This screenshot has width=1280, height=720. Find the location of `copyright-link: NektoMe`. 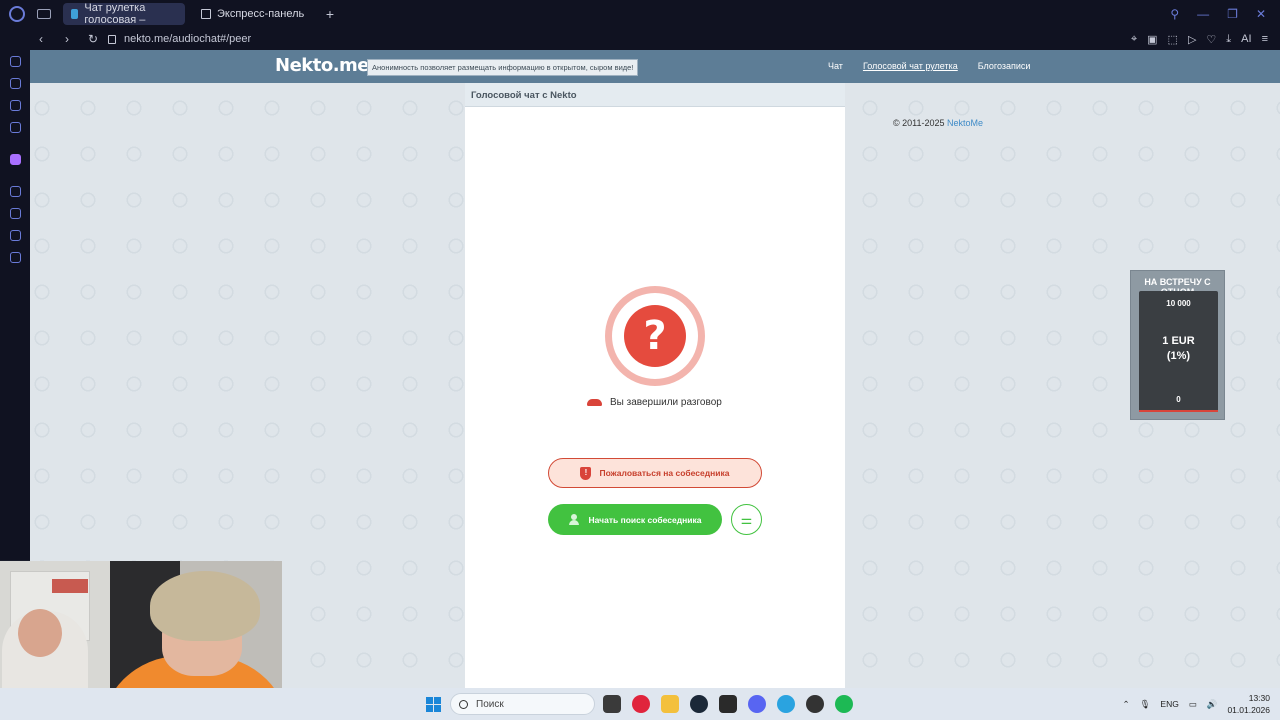

copyright-link: NektoMe is located at coordinates (965, 123).